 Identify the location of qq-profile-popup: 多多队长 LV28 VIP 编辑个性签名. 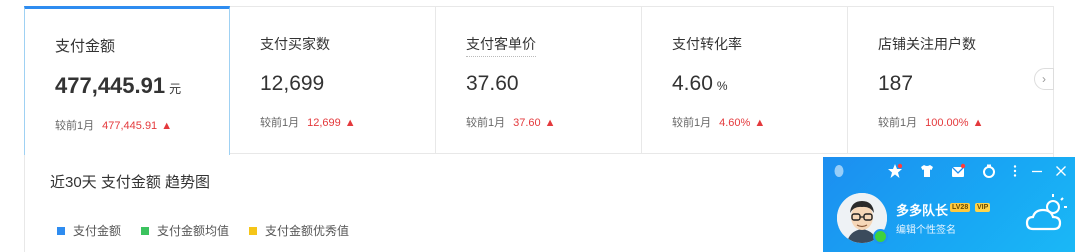
(949, 204).